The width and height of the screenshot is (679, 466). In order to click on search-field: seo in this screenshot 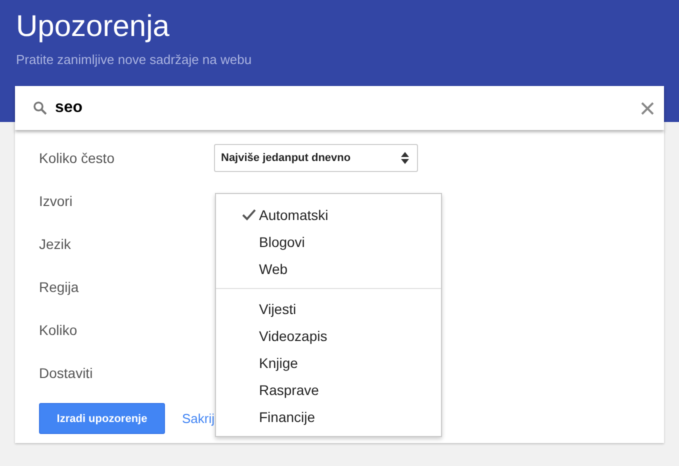, I will do `click(339, 108)`.